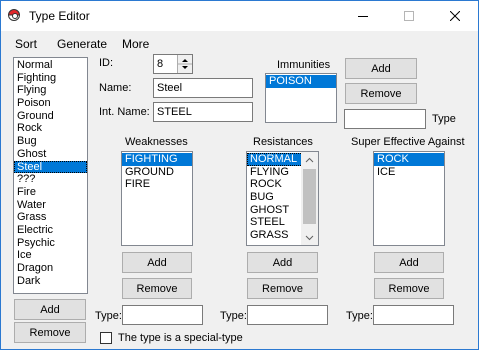  What do you see at coordinates (106, 63) in the screenshot?
I see `id-label: ID:` at bounding box center [106, 63].